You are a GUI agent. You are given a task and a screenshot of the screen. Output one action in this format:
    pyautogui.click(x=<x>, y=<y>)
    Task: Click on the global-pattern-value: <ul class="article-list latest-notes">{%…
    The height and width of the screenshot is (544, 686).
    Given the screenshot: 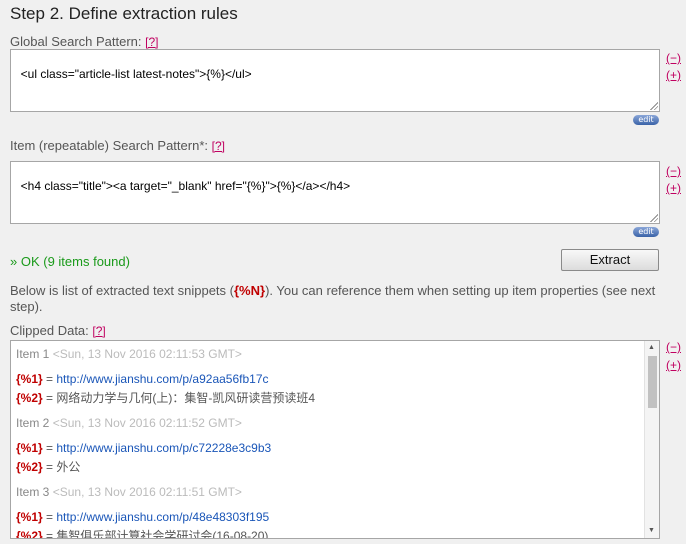 What is the action you would take?
    pyautogui.click(x=136, y=74)
    